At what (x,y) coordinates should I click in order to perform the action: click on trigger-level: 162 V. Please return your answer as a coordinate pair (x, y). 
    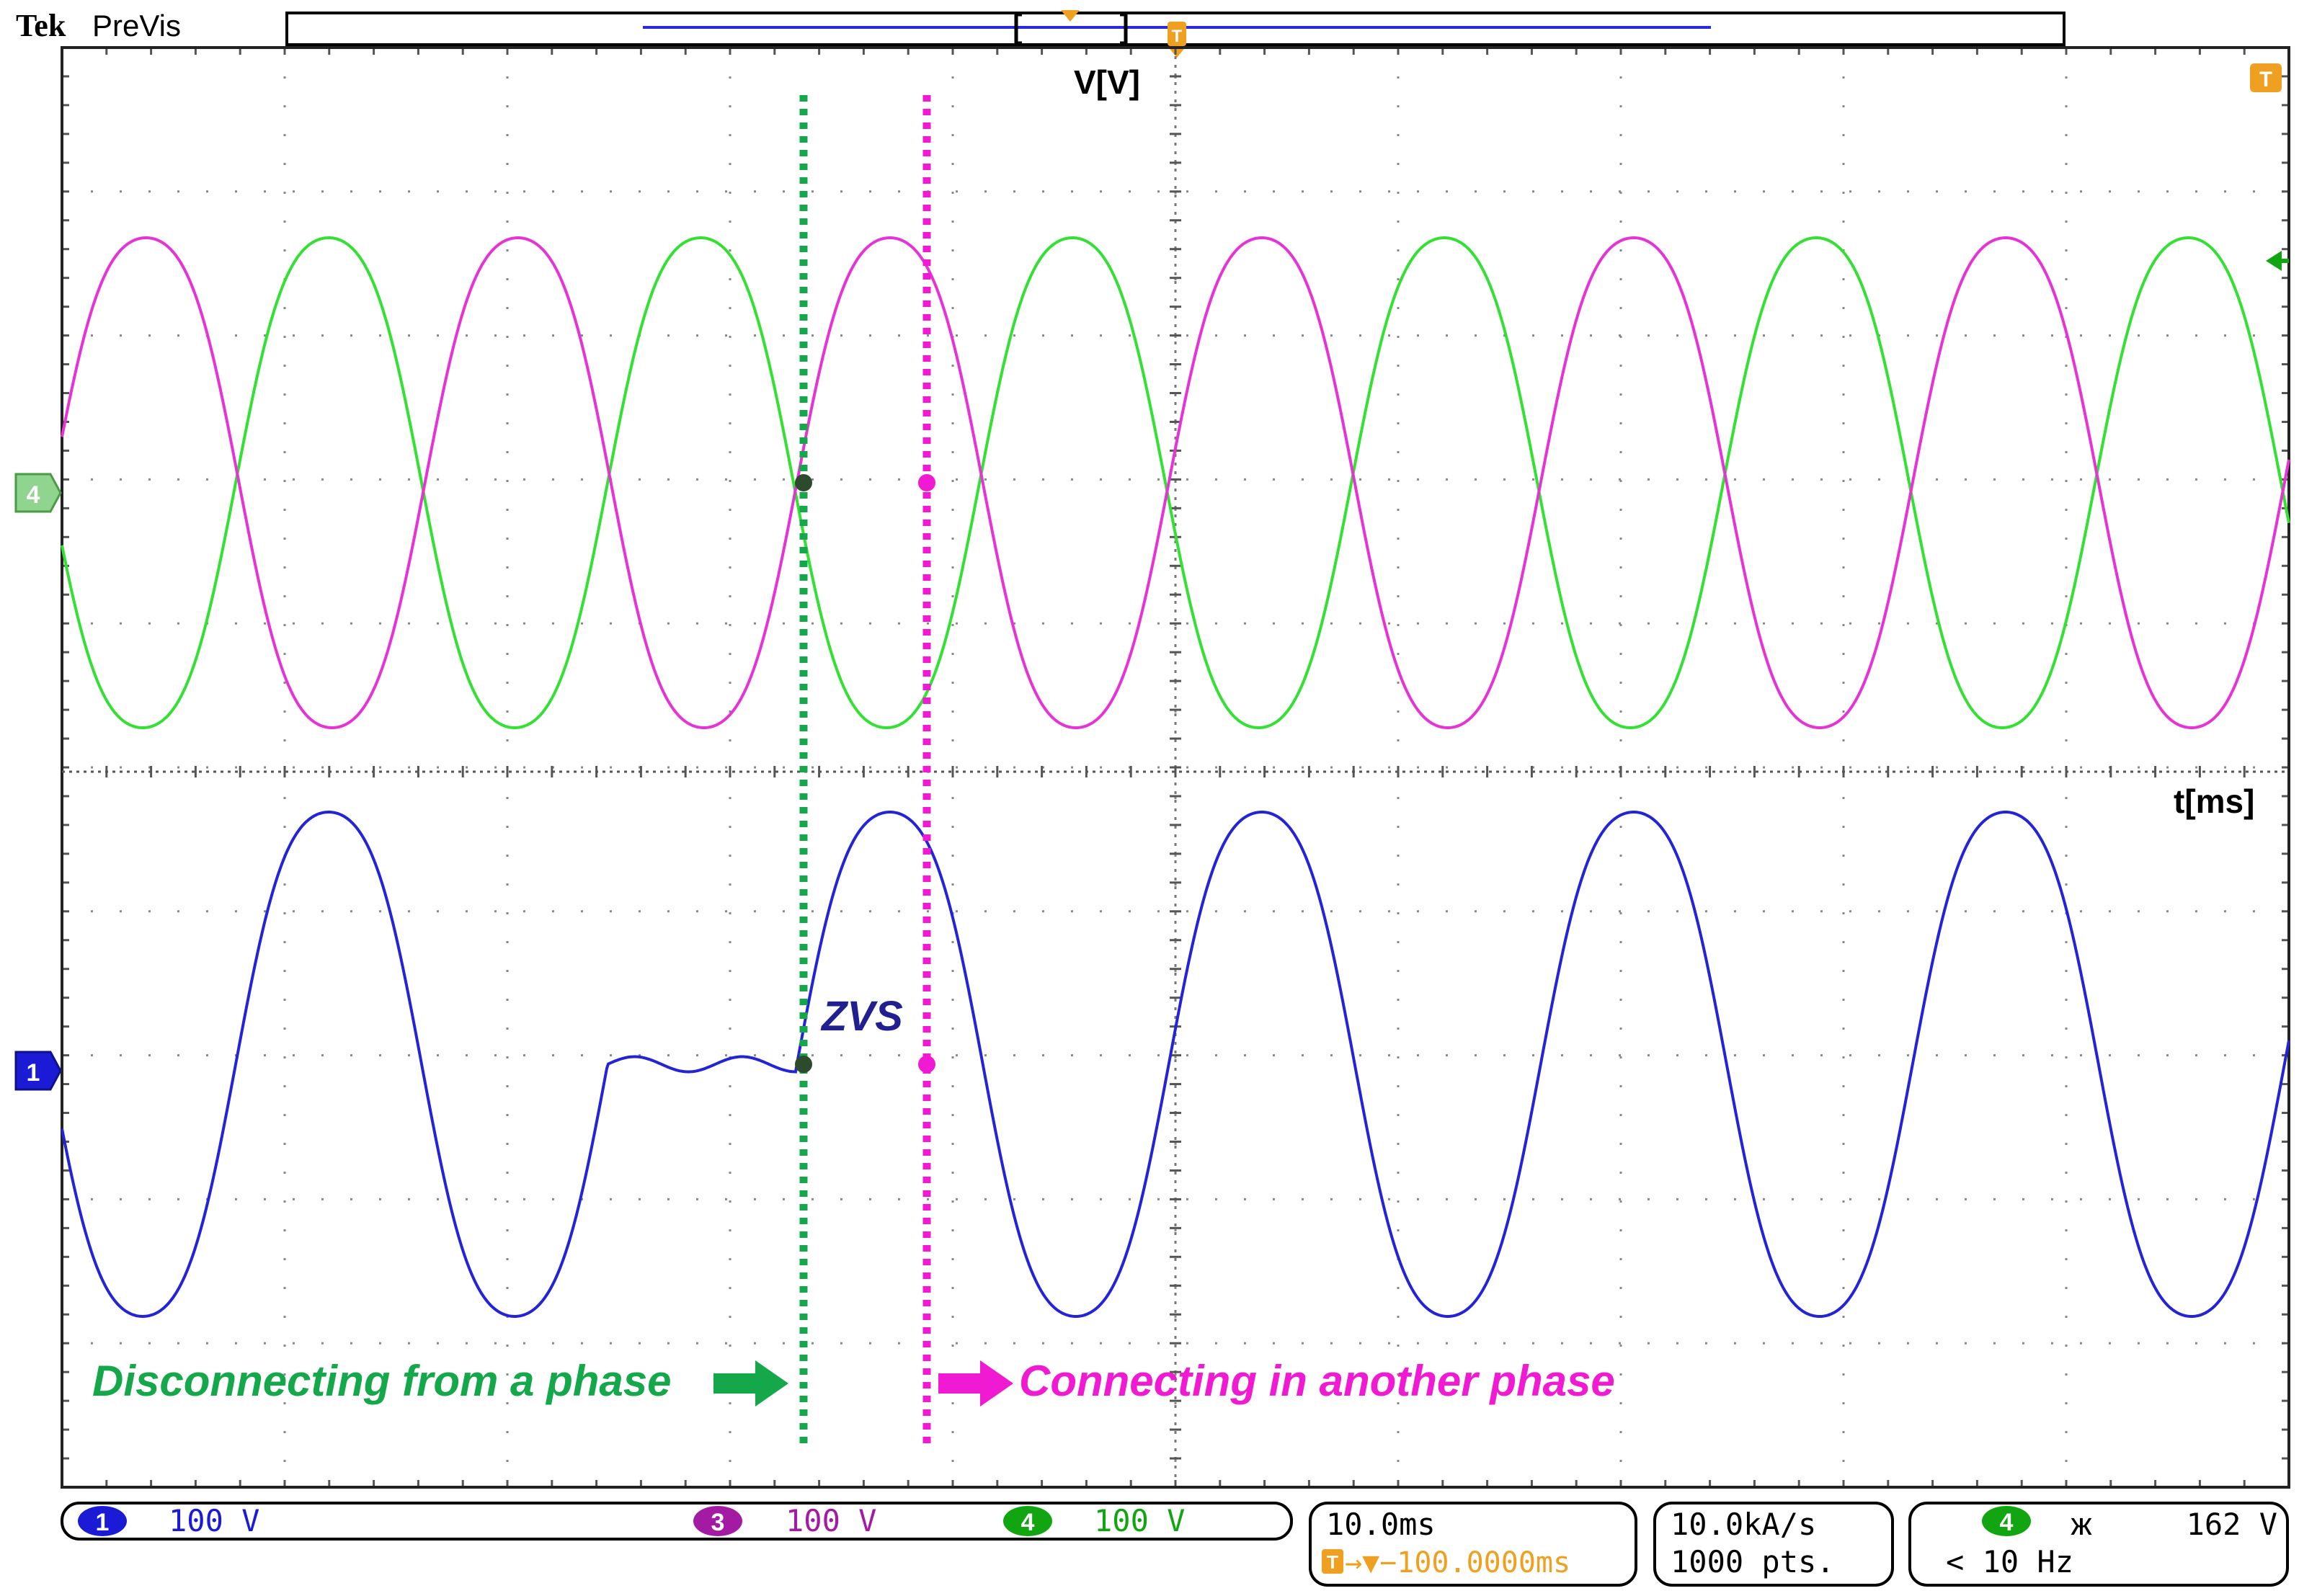
    Looking at the image, I should click on (2232, 1525).